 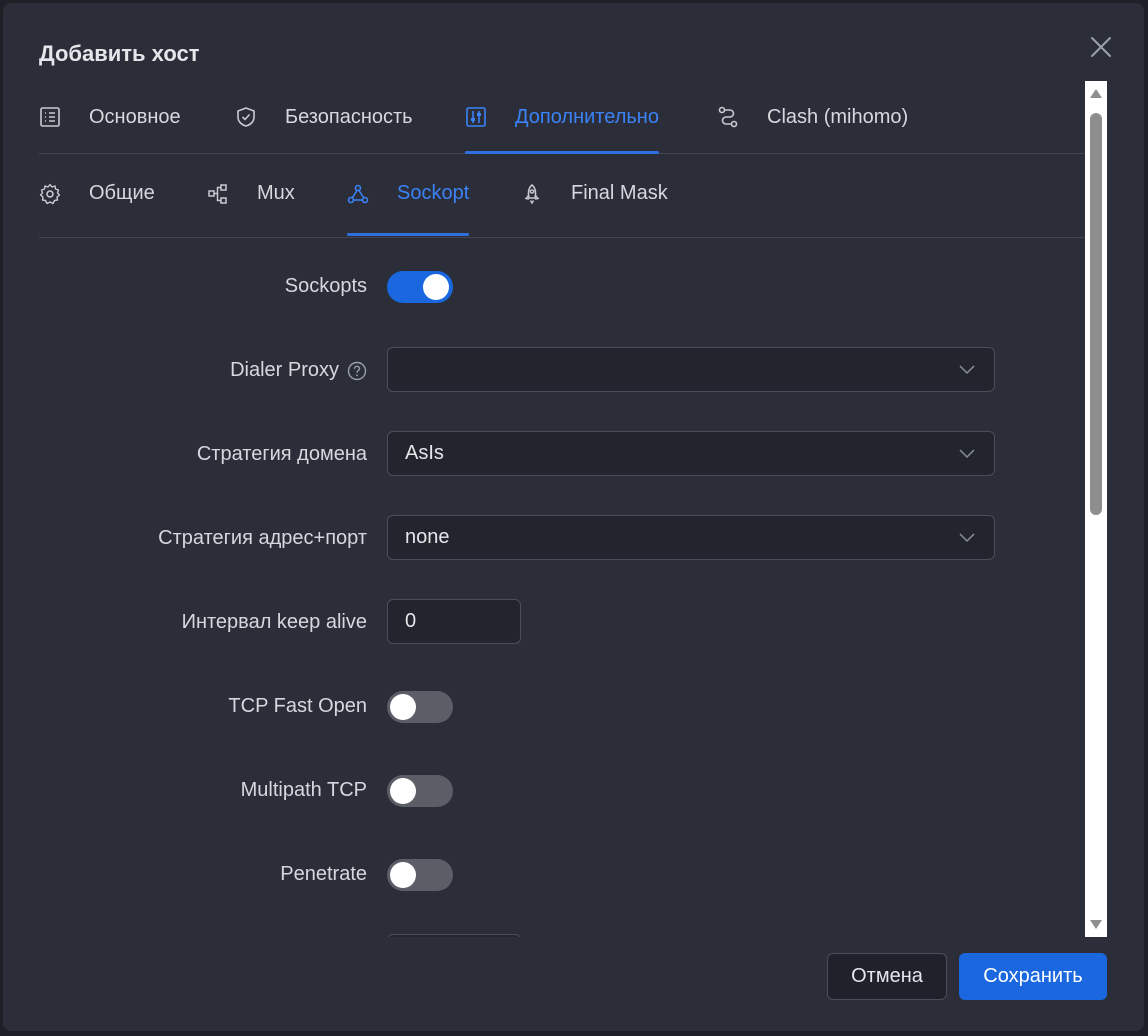 I want to click on dialer-proxy-select, so click(x=691, y=369).